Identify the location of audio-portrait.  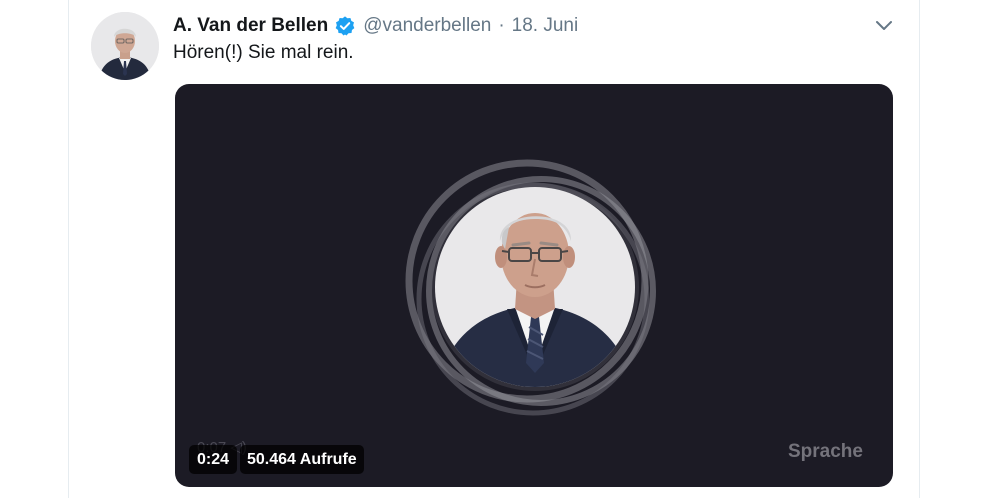
(535, 289).